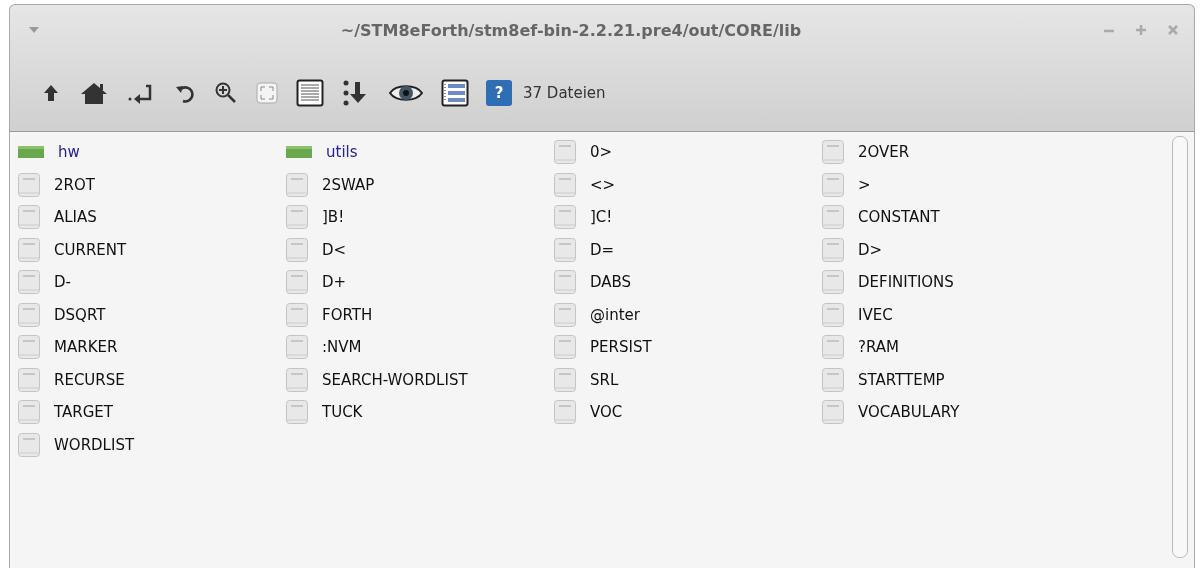  I want to click on file-name: WORDLIST, so click(94, 444).